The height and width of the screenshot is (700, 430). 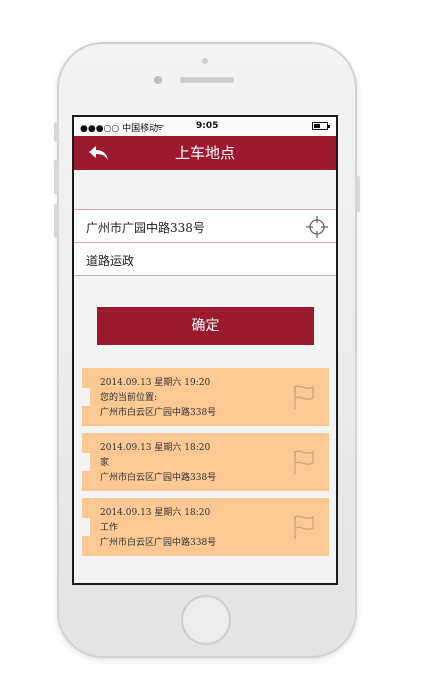 I want to click on earpiece-speaker, so click(x=207, y=80).